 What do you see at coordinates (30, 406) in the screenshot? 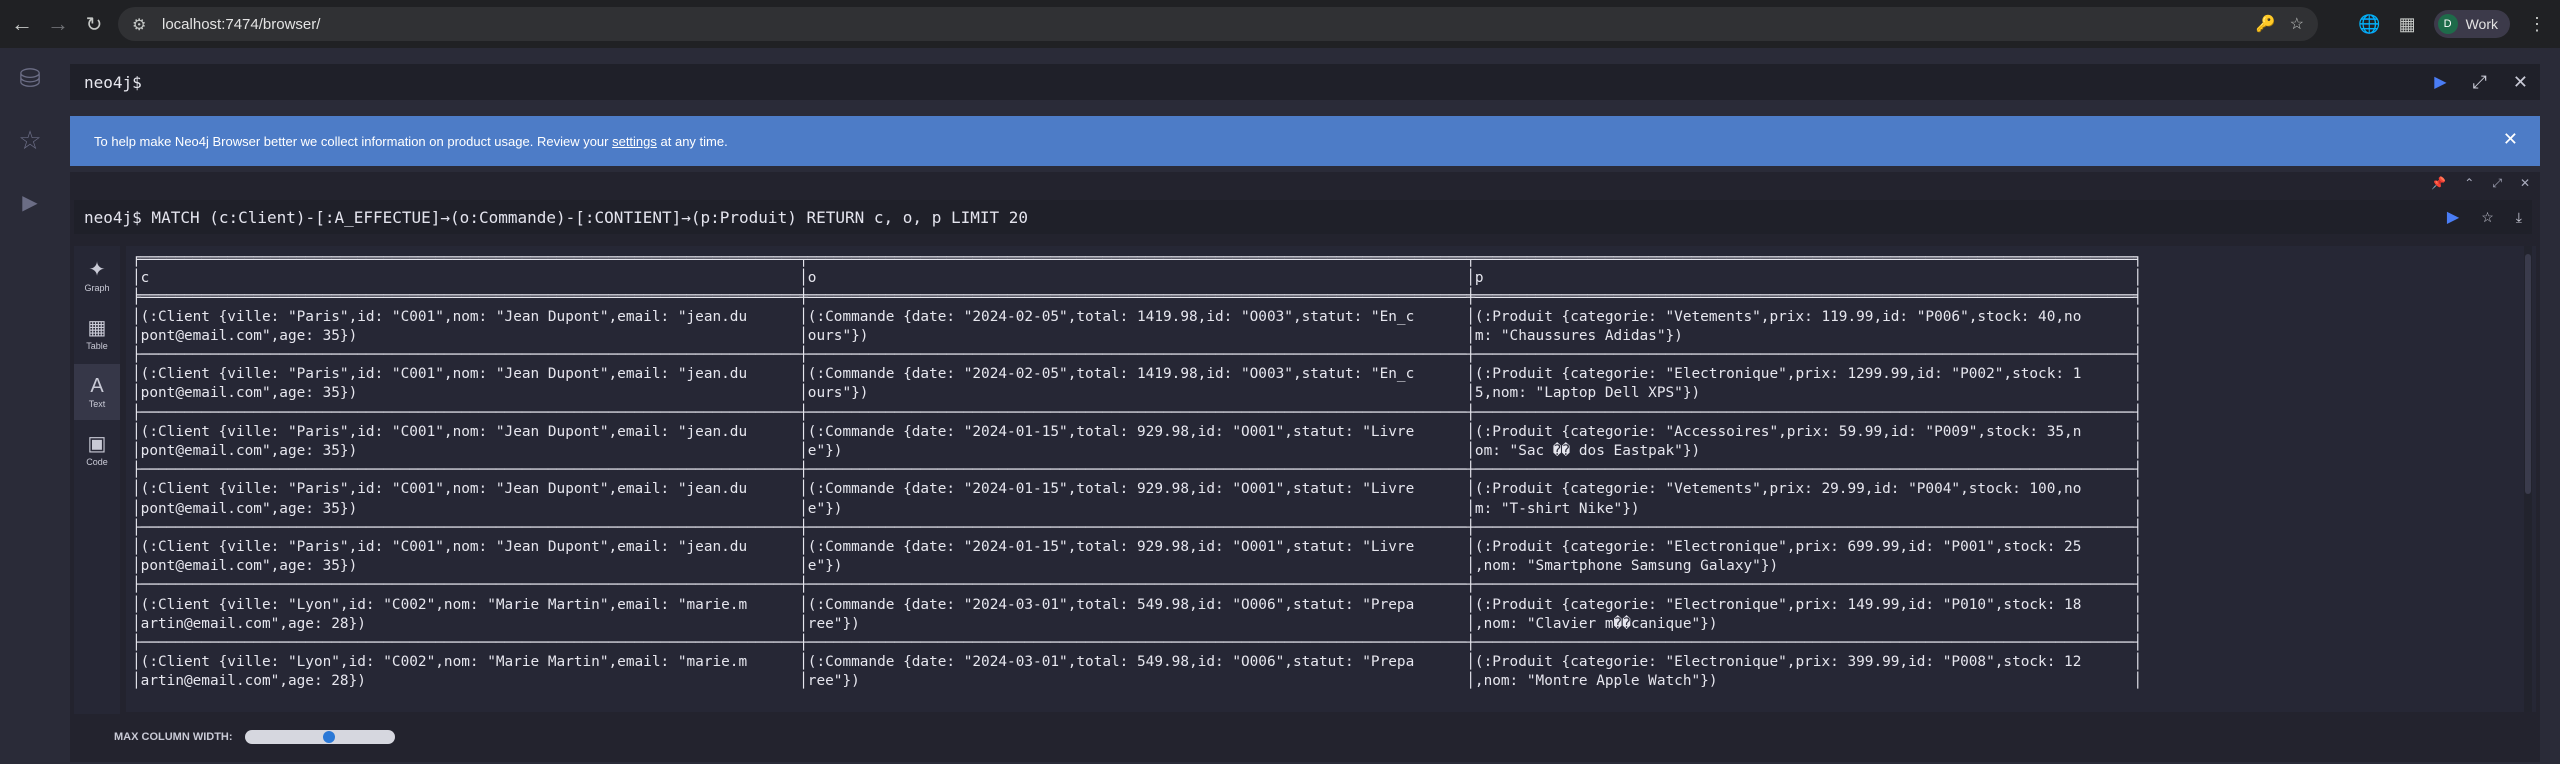
I see `sidebar: ⛁ ☆ ▶` at bounding box center [30, 406].